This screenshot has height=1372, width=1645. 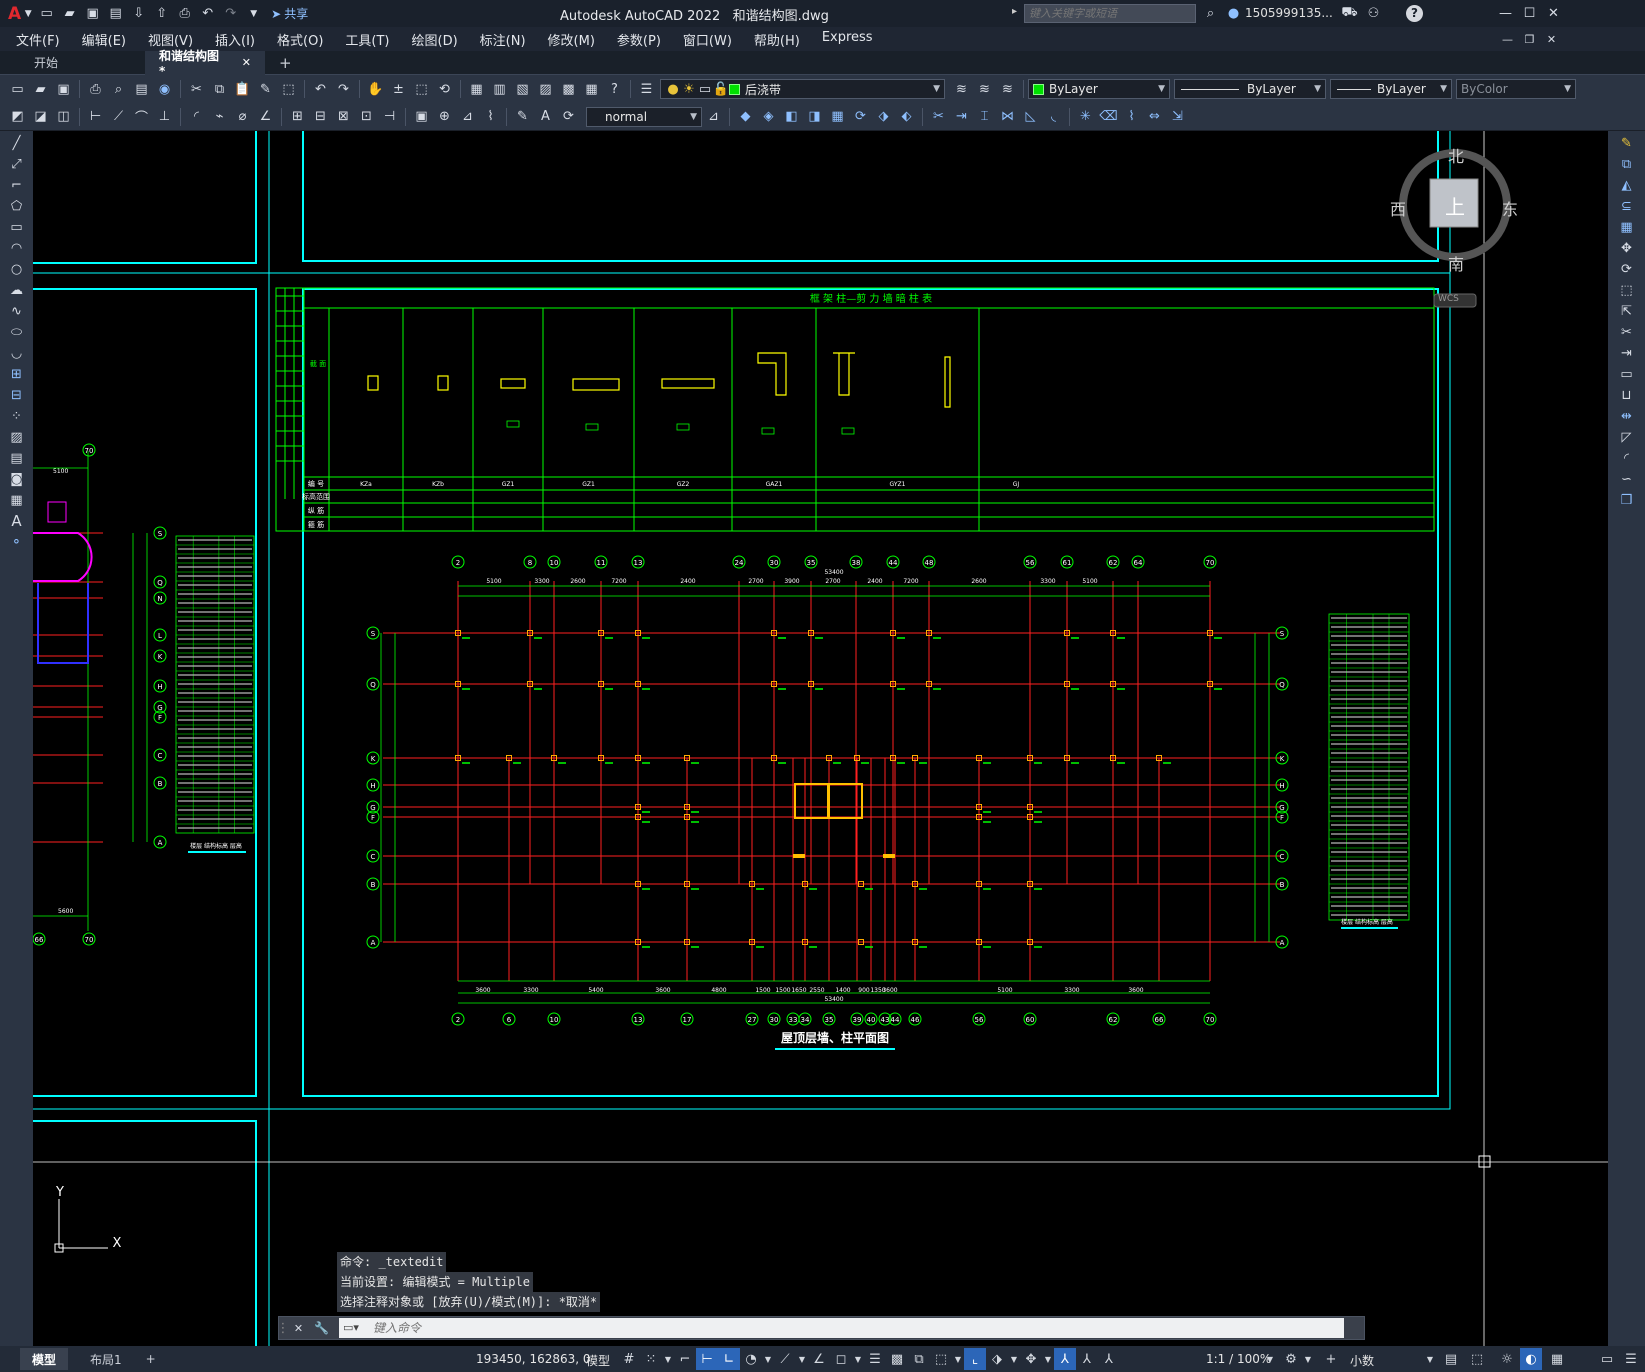 I want to click on 3dosnap-icon: ⬚, so click(x=941, y=1359).